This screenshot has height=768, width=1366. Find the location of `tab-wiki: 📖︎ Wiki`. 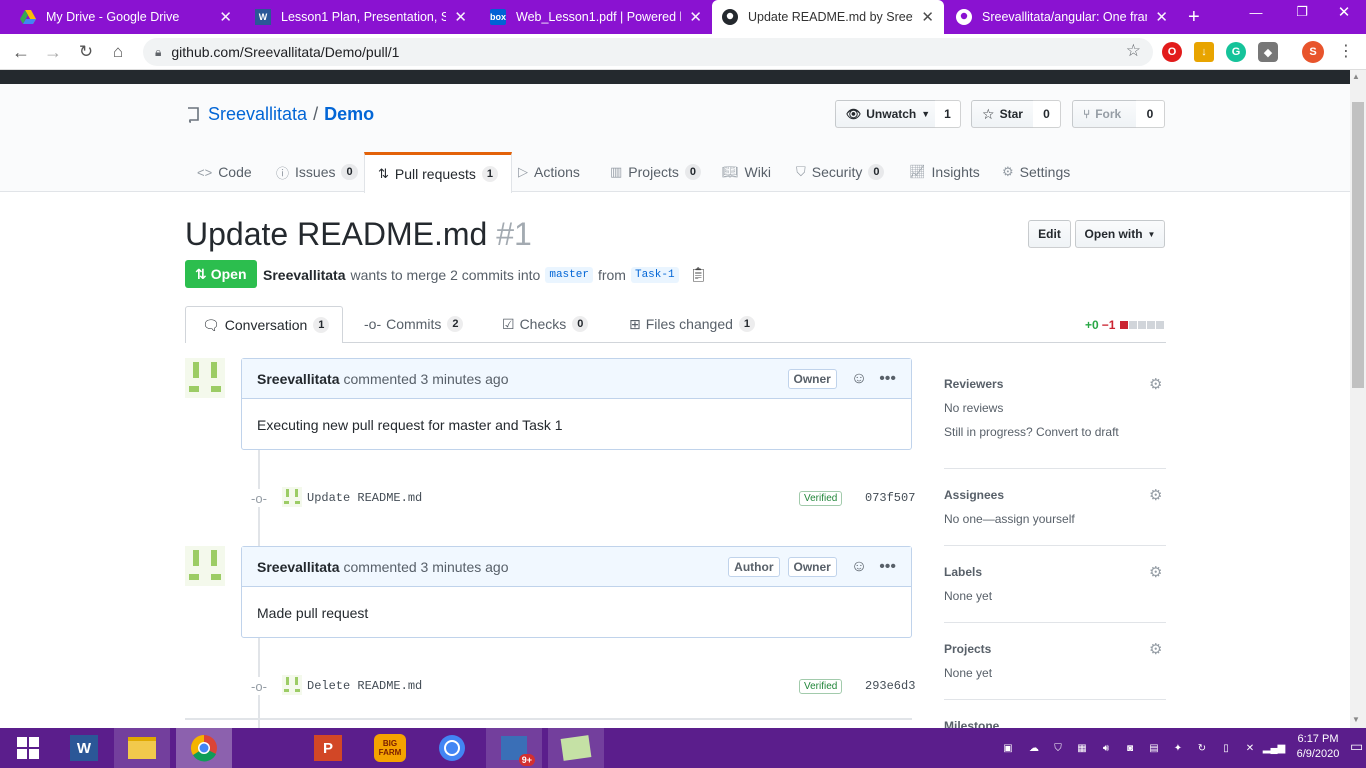

tab-wiki: 📖︎ Wiki is located at coordinates (746, 172).